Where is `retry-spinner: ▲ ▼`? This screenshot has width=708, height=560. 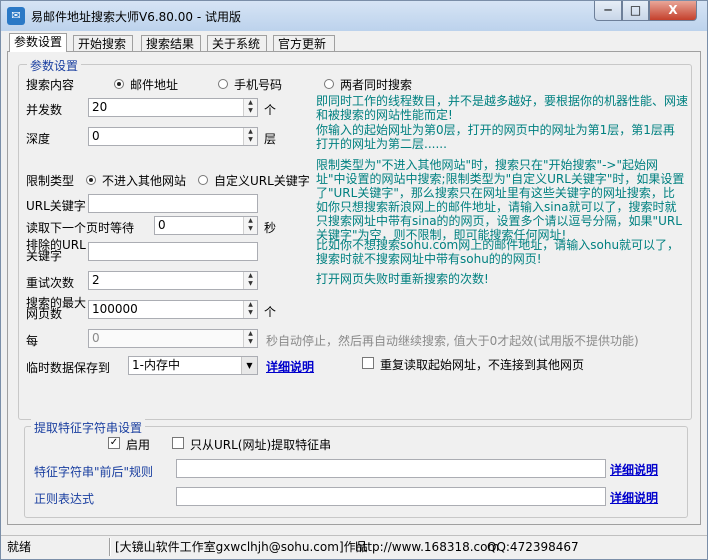
retry-spinner: ▲ ▼ is located at coordinates (250, 280).